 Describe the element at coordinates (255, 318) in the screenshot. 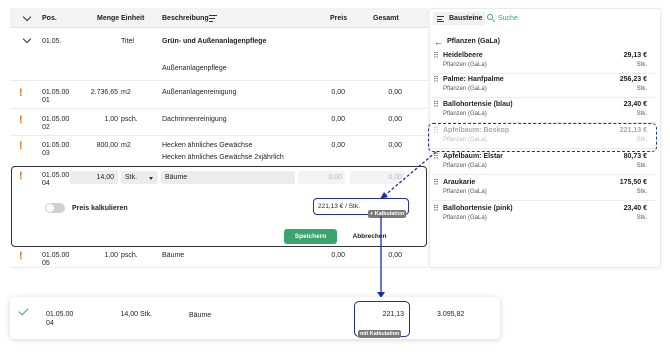

I see `result-row-card` at that location.